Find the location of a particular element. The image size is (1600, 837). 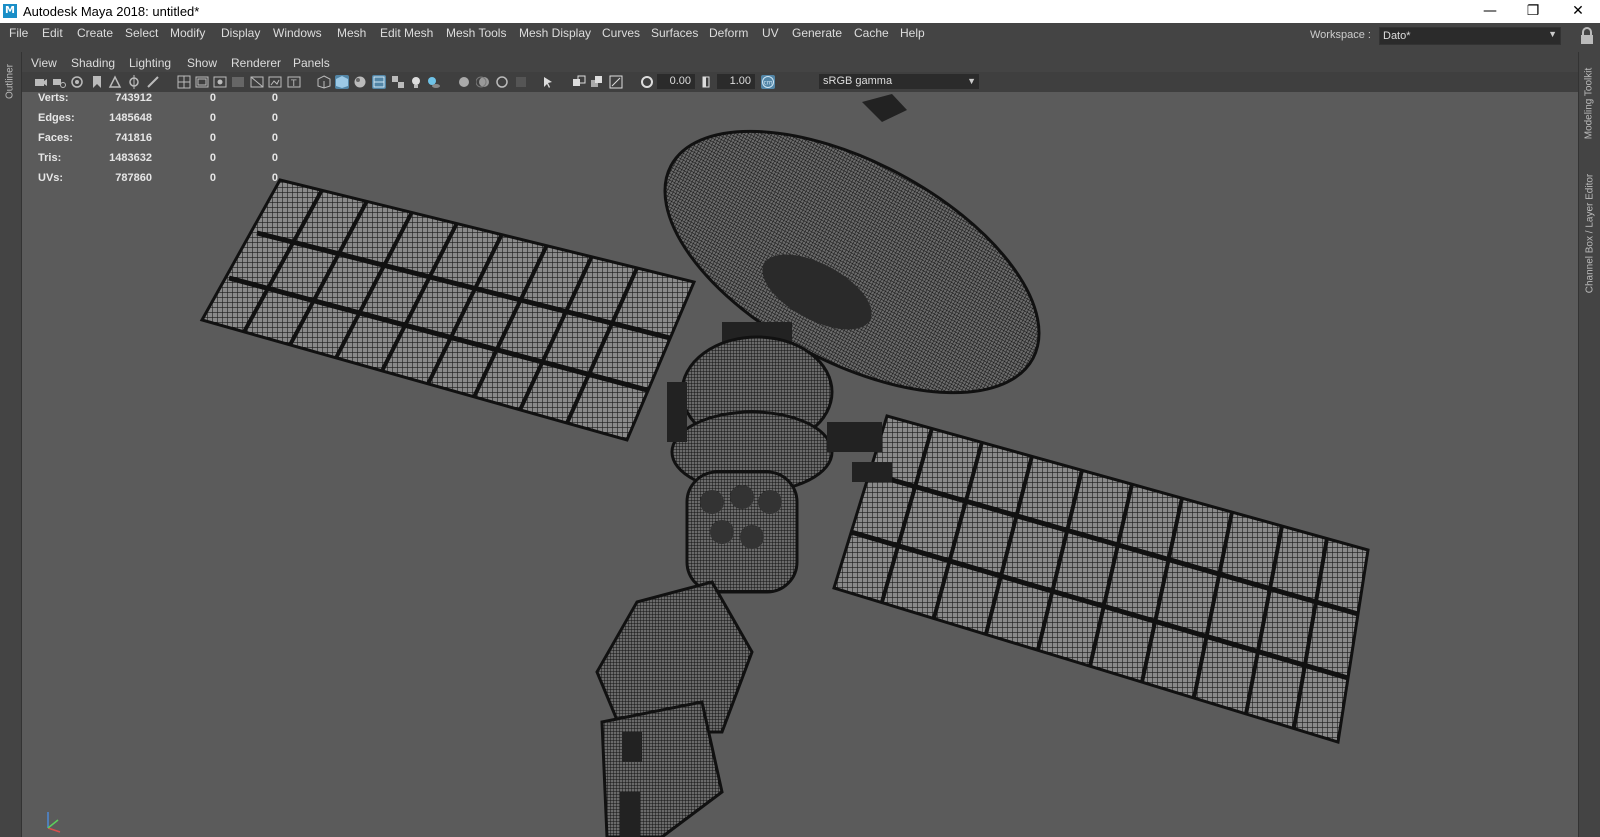

modeling-toolkit-label: Modeling Toolkit is located at coordinates (1589, 103).